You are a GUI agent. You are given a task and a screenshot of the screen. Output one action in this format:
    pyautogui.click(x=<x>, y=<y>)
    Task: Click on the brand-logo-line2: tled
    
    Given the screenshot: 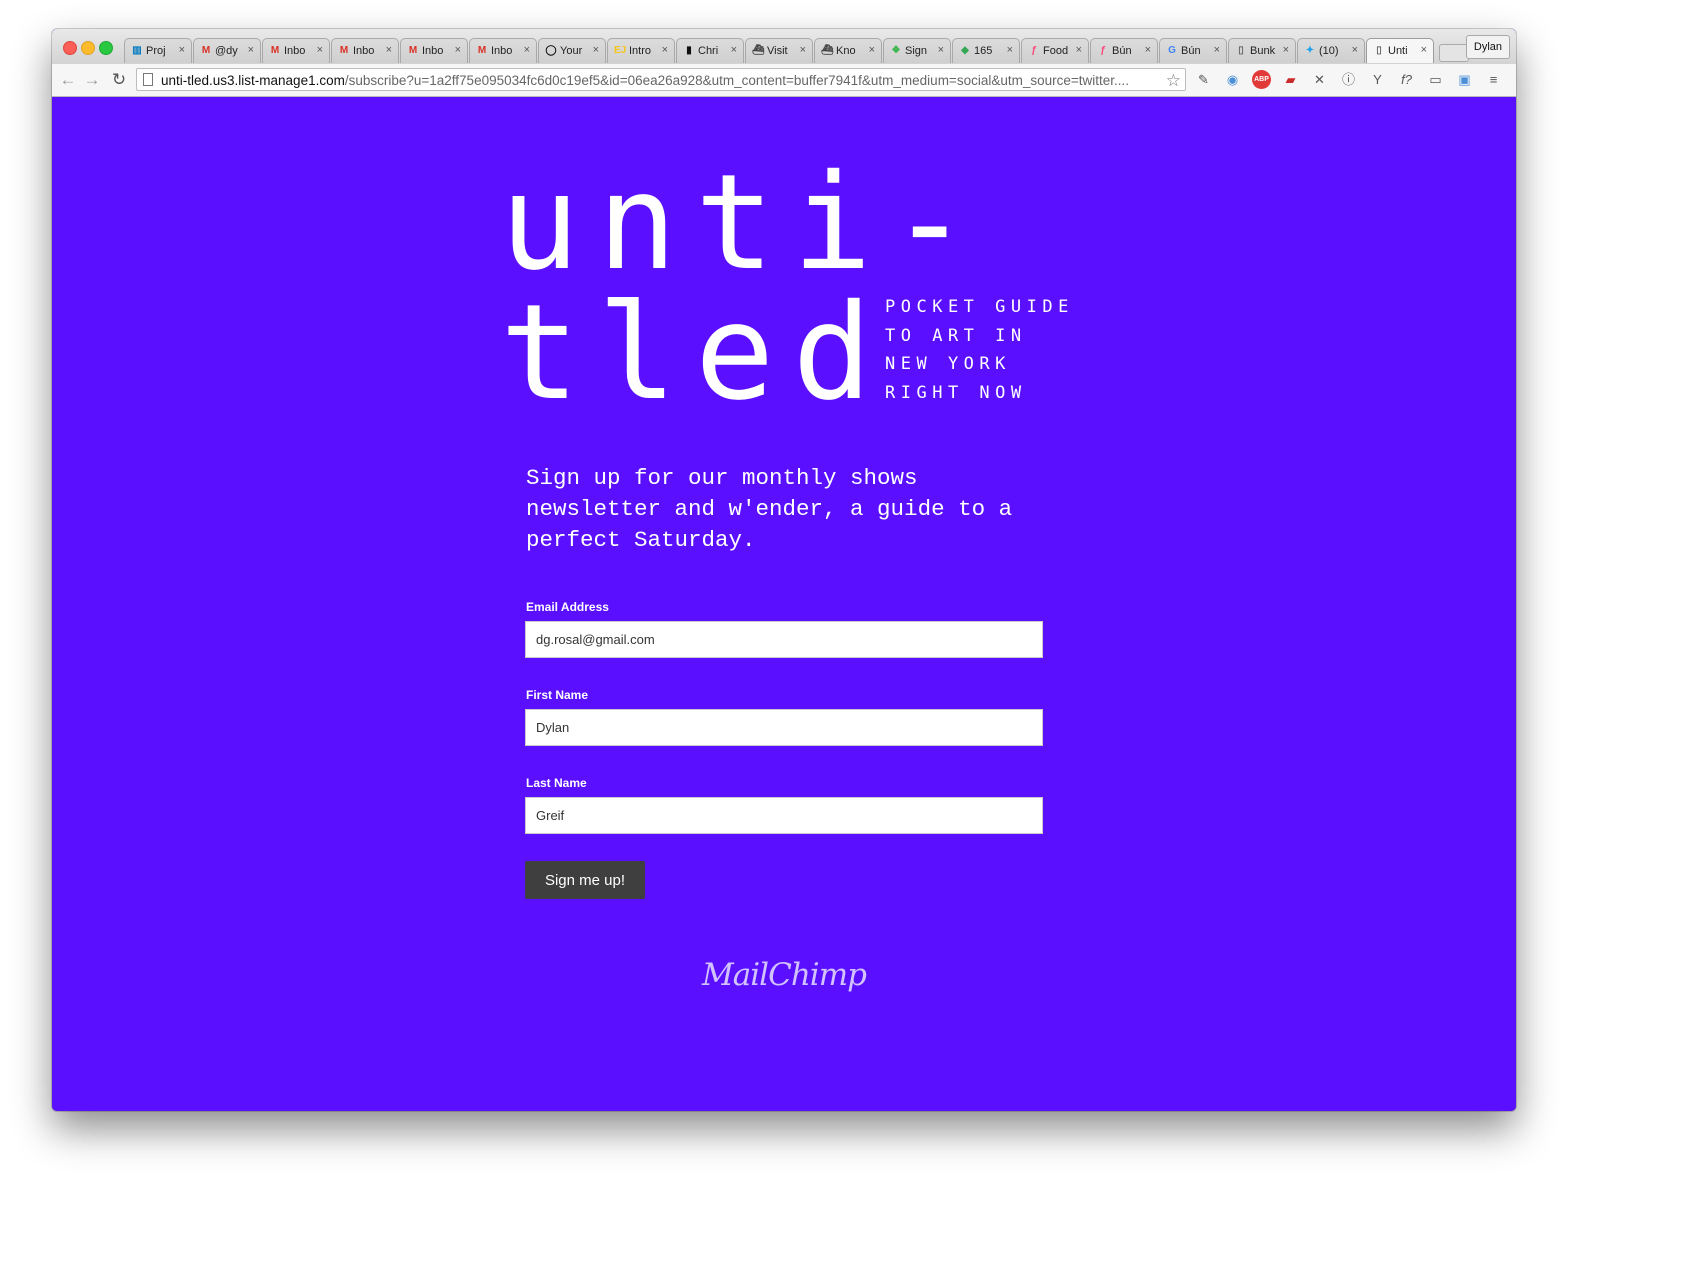 What is the action you would take?
    pyautogui.click(x=695, y=353)
    